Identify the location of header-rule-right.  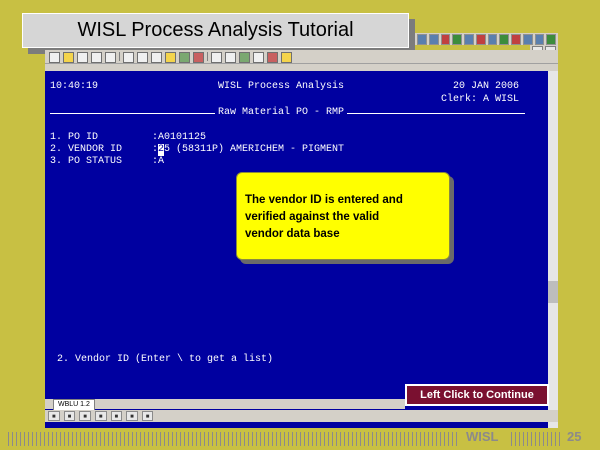
(436, 113).